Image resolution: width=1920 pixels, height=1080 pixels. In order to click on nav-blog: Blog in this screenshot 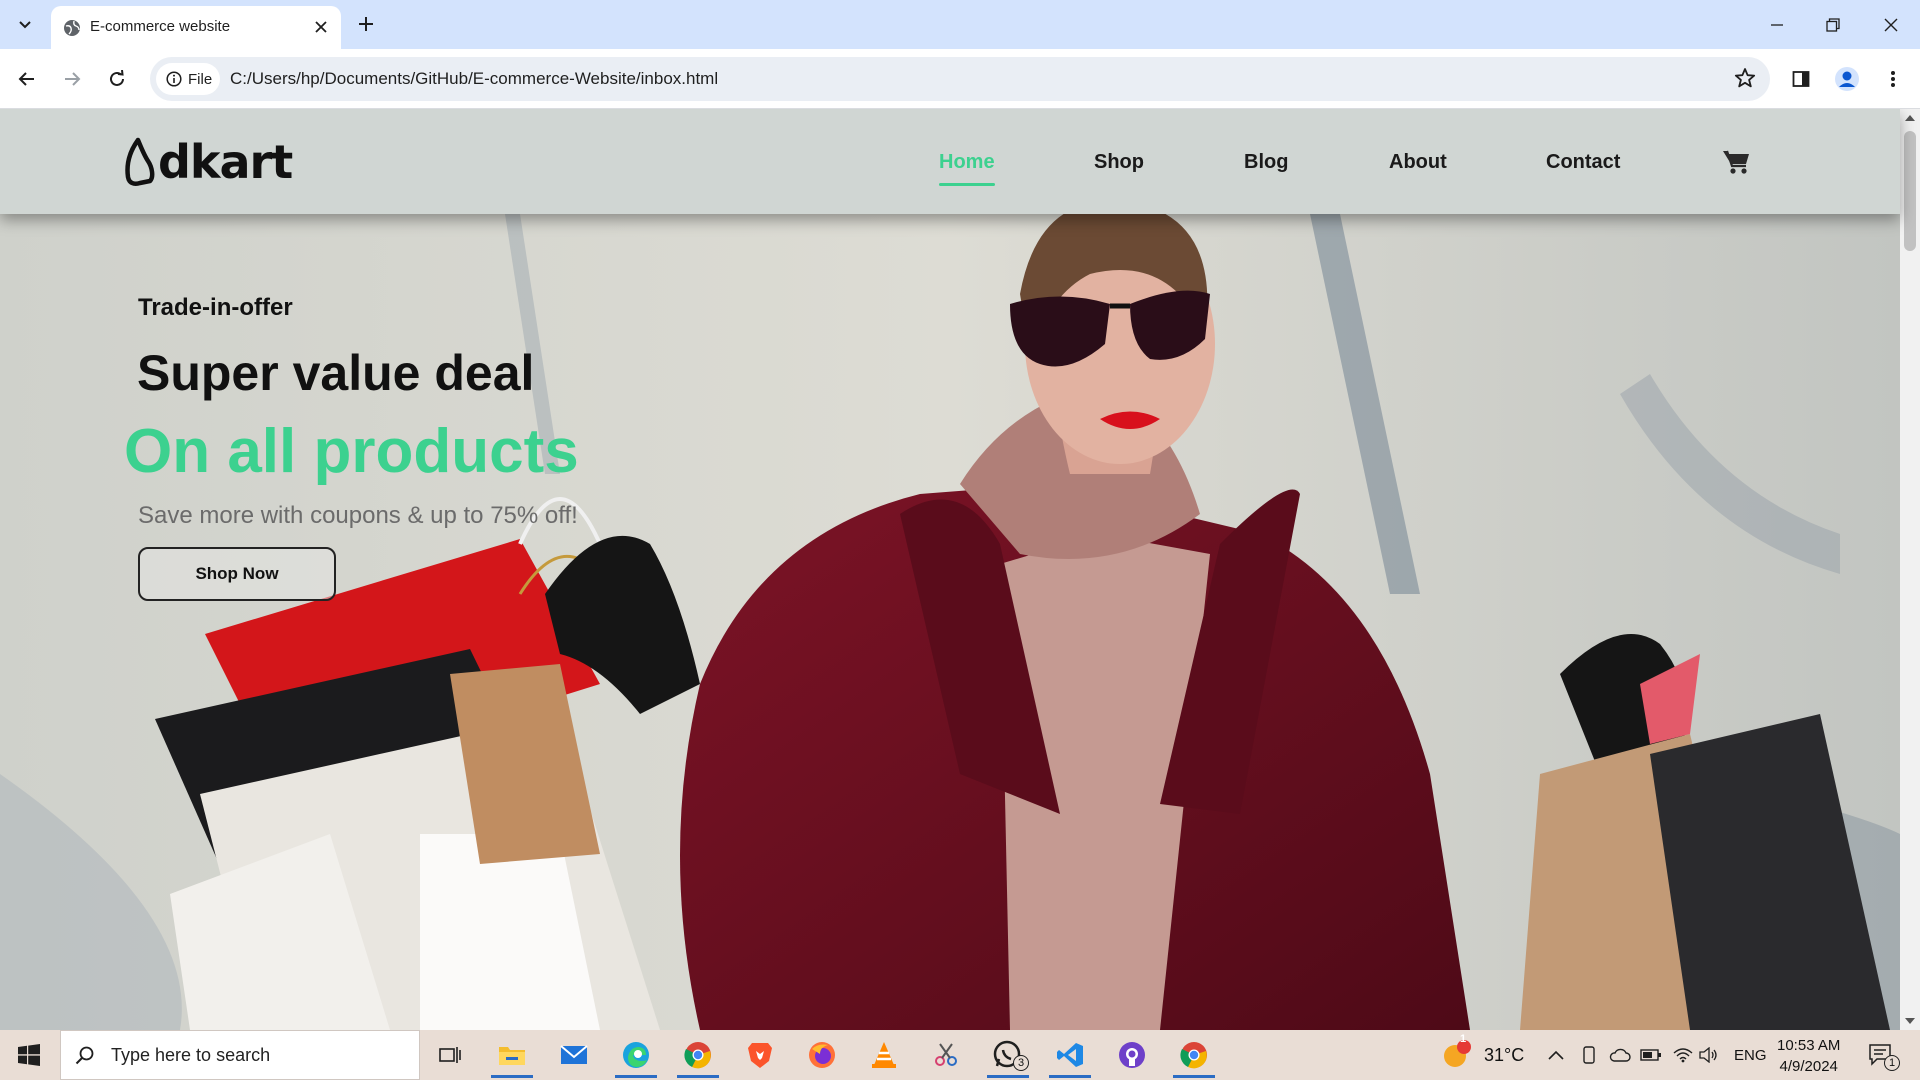, I will do `click(1266, 162)`.